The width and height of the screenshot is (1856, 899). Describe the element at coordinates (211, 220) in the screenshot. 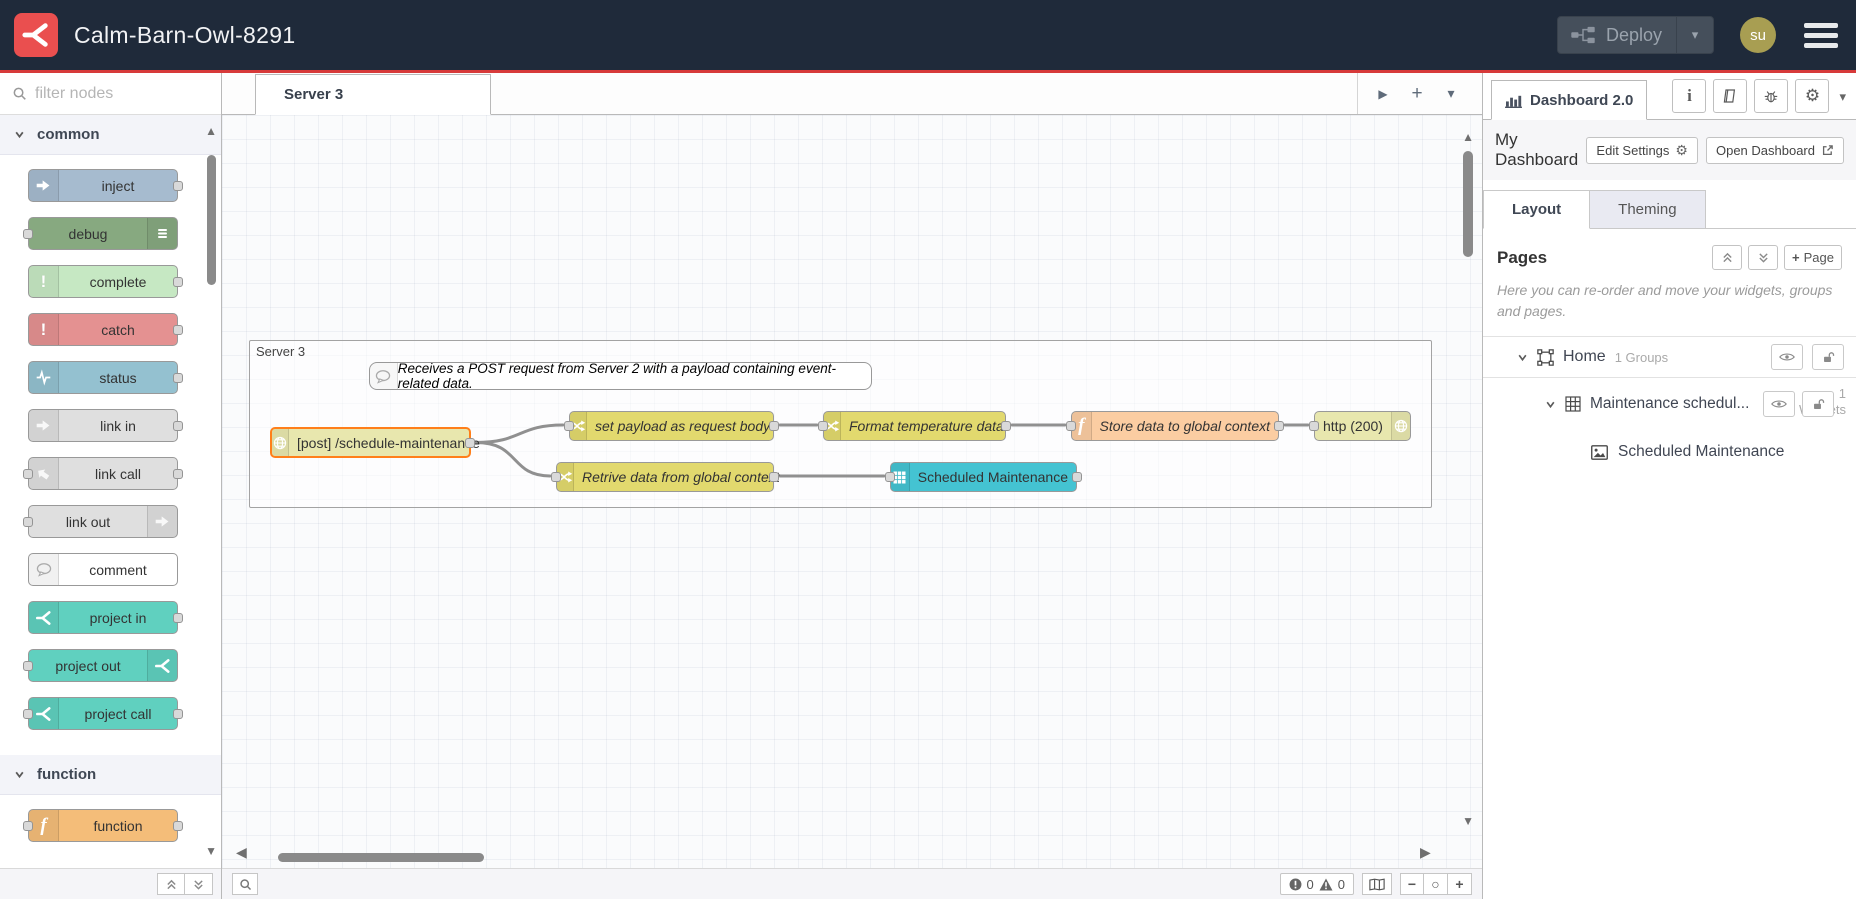

I see `palette-scrollbar-thumb` at that location.